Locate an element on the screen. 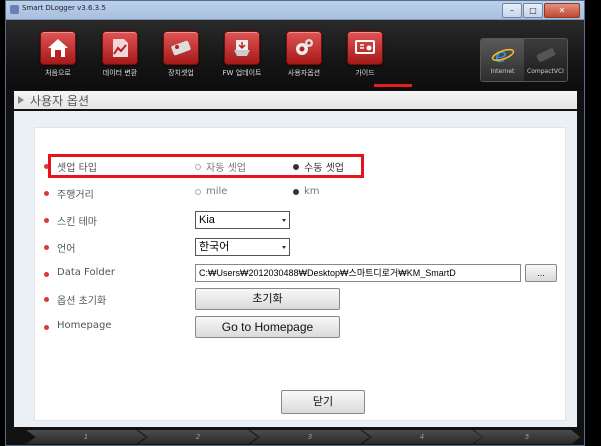  minimize-button: – is located at coordinates (512, 10).